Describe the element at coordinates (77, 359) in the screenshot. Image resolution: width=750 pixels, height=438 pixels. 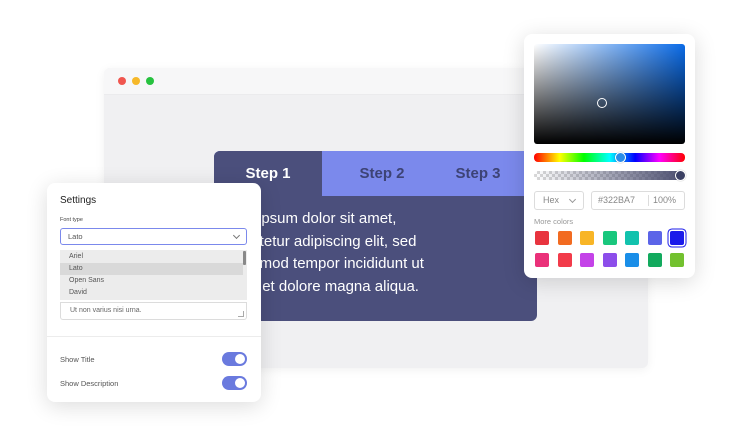
I see `show-title-label: Show Title` at that location.